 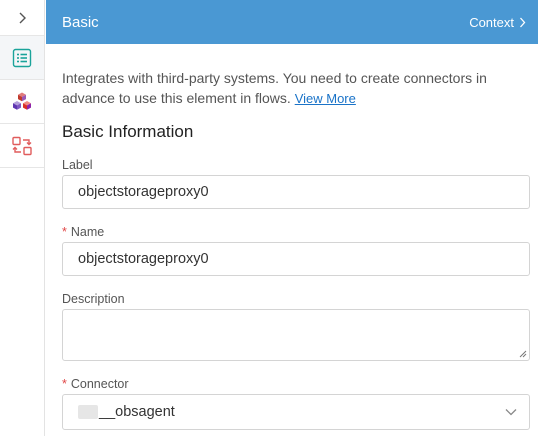 I want to click on resize-handle-icon, so click(x=523, y=354).